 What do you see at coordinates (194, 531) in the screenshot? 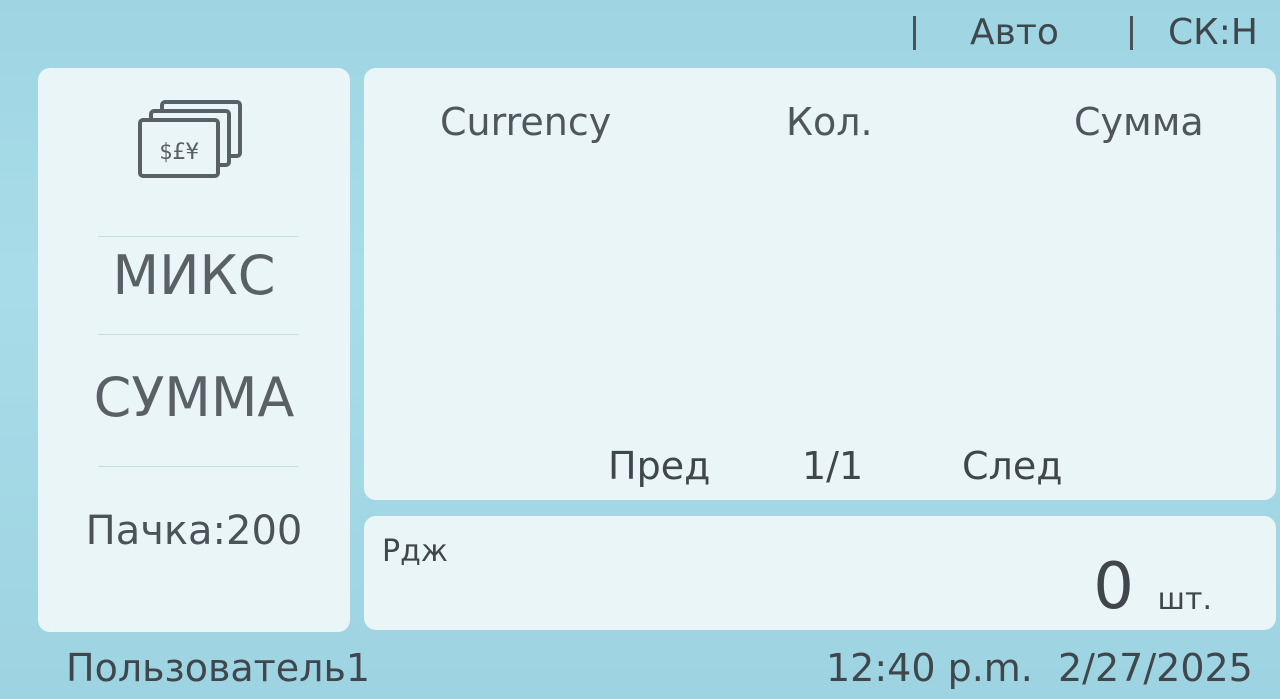
I see `batch-setting: Пачка:200` at bounding box center [194, 531].